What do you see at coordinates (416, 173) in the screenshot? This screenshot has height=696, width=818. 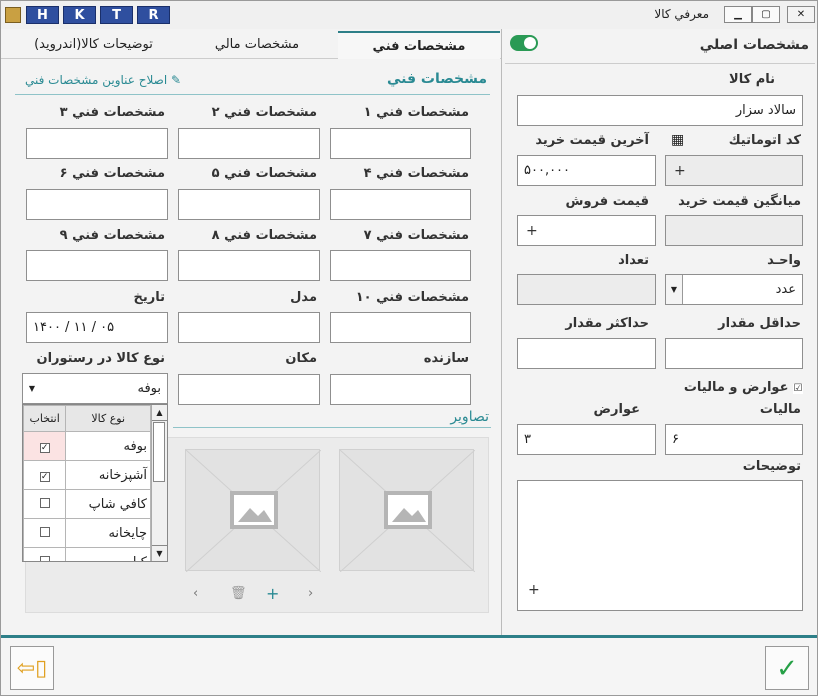 I see `tech-label-4: مشخصات فني ۴` at bounding box center [416, 173].